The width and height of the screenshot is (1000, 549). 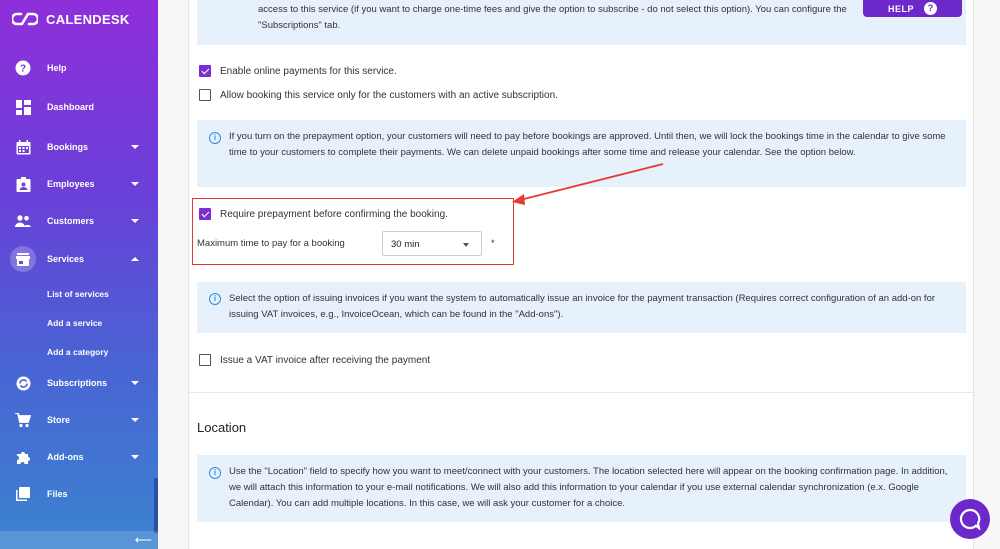 I want to click on sidebar-item-label: Dashboard, so click(x=71, y=107).